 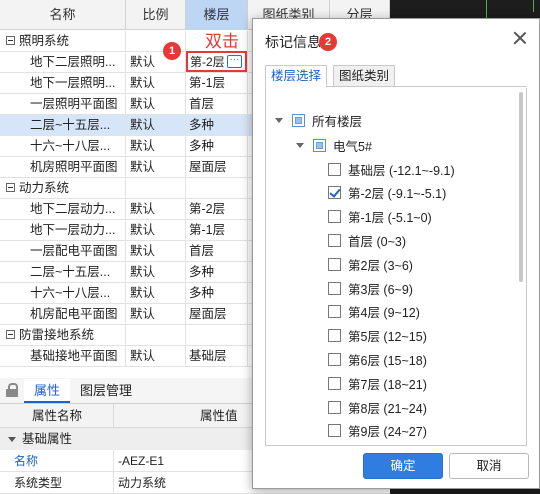 I want to click on floor-item: 第9层 (24~27), so click(x=377, y=431).